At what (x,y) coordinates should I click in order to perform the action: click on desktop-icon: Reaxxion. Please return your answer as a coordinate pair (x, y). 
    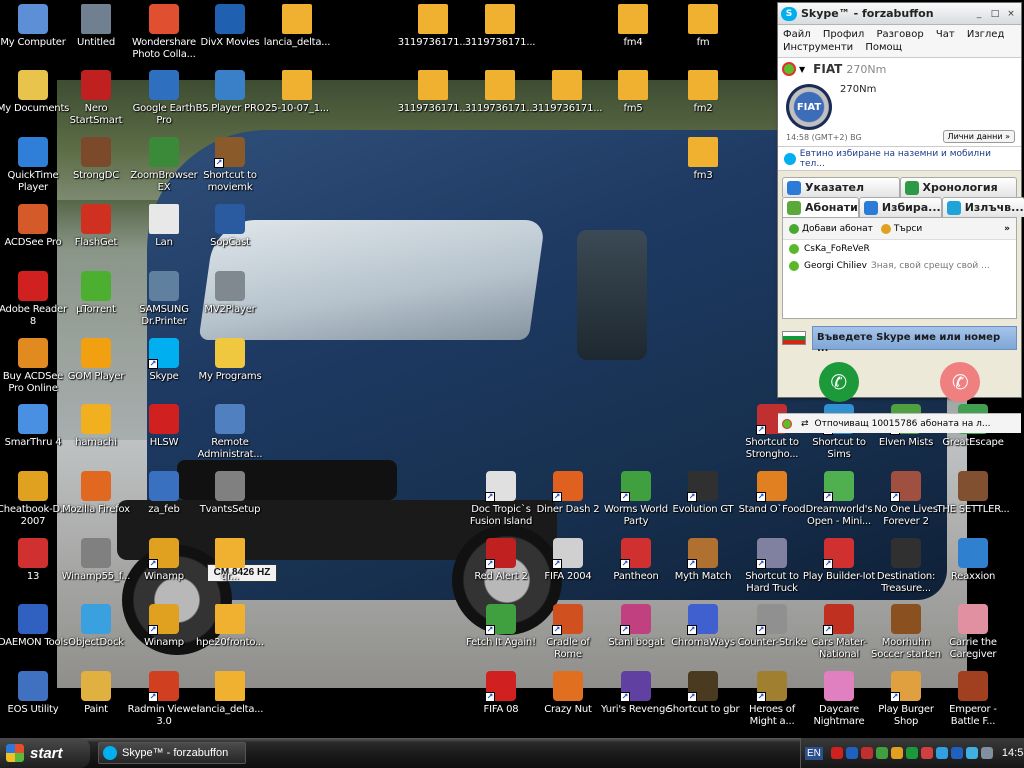
    Looking at the image, I should click on (973, 569).